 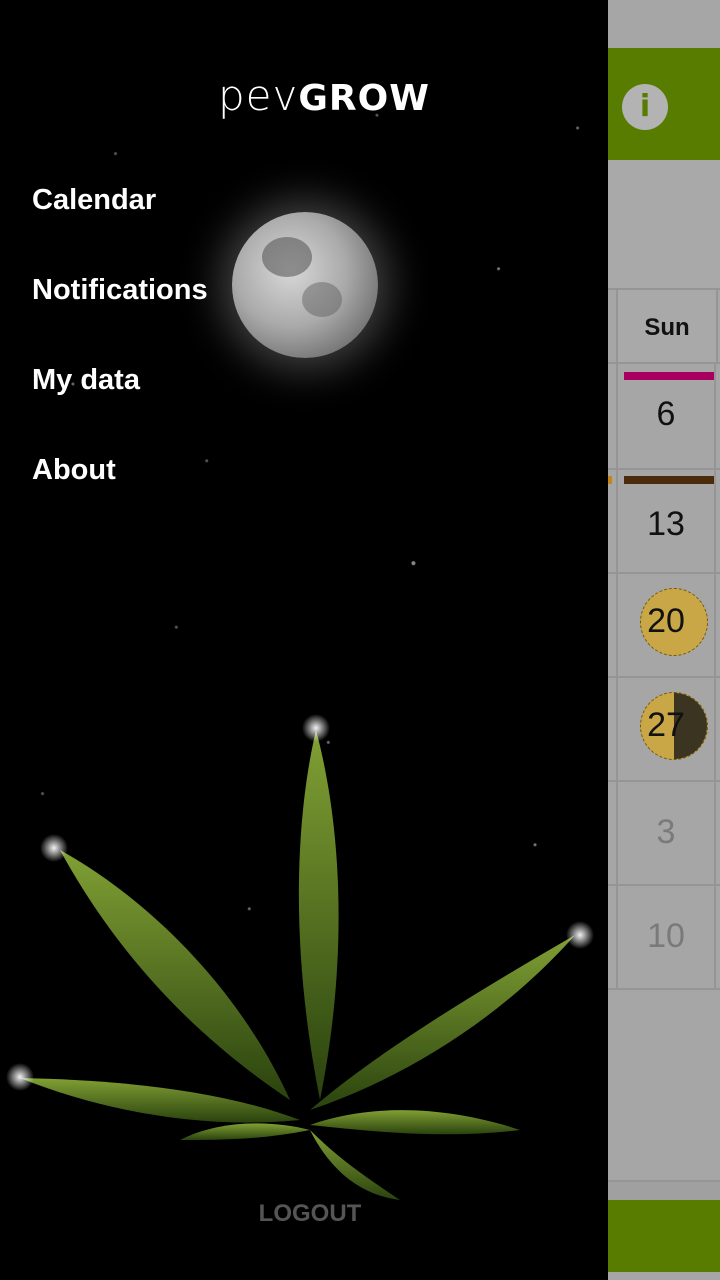 I want to click on day-number: 13, so click(x=666, y=524).